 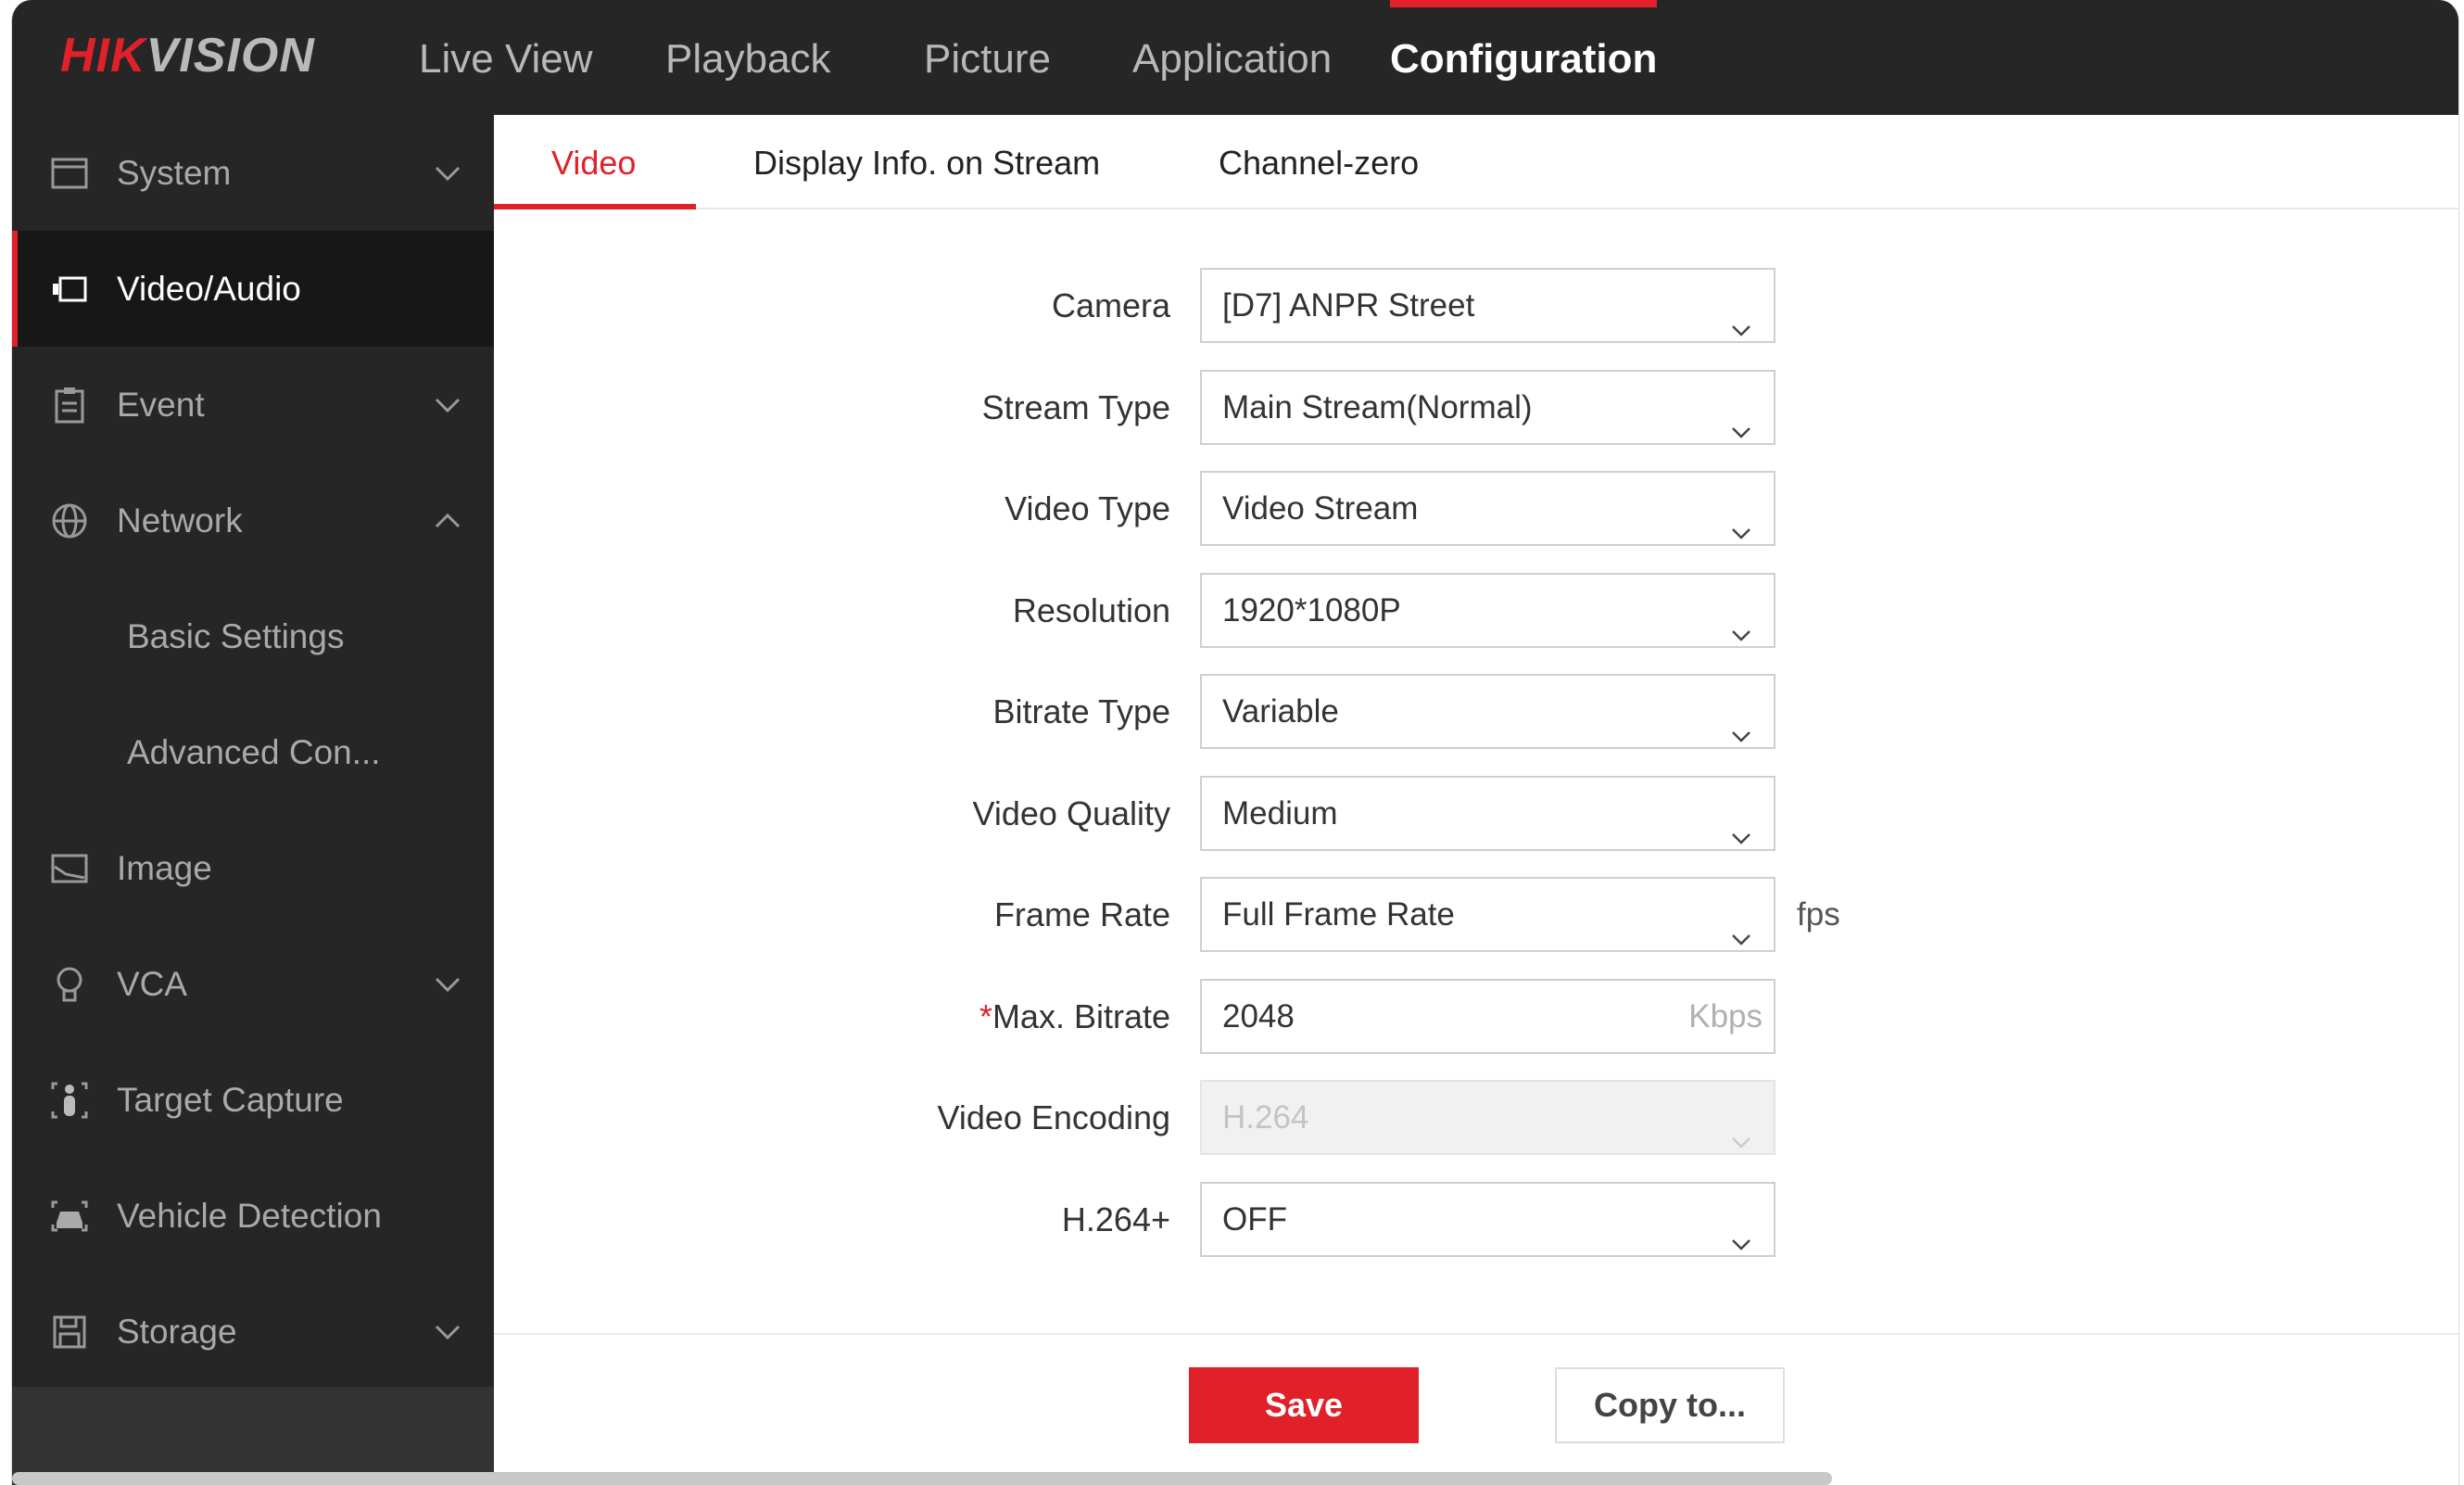 I want to click on sidebar-item-basic-settings: Basic Settings, so click(x=253, y=636).